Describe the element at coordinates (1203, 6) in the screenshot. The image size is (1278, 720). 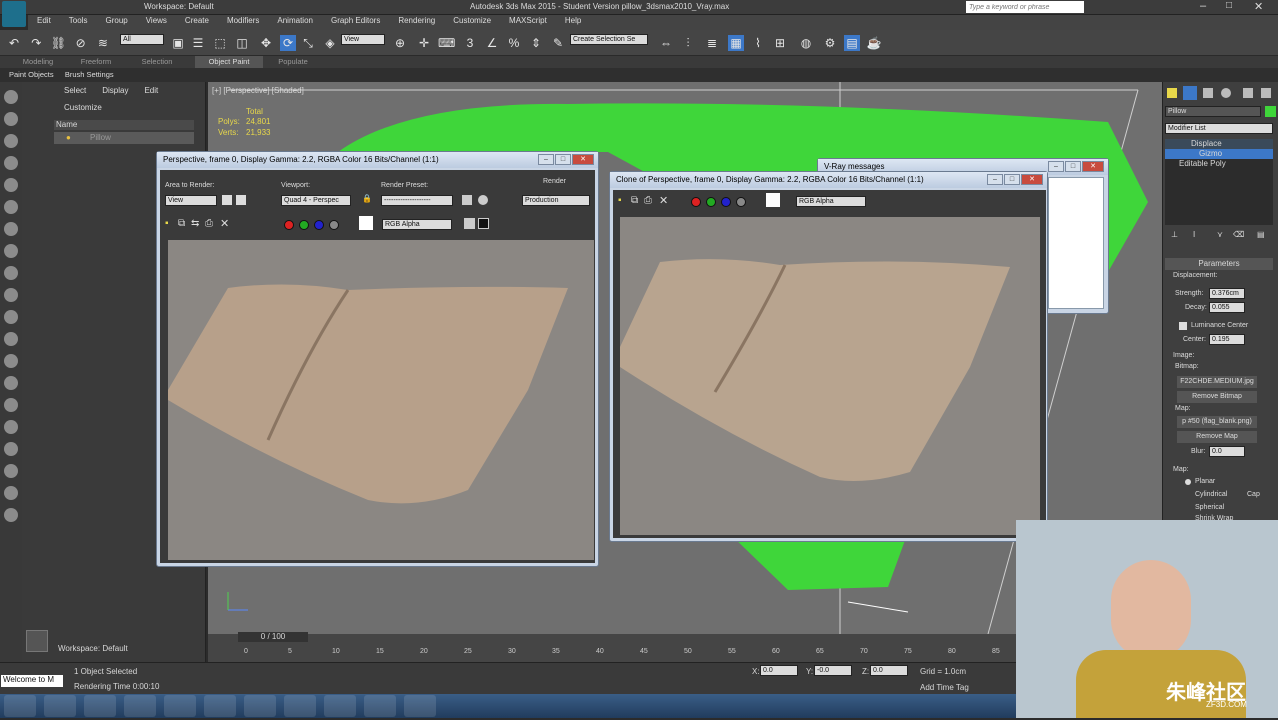
I see `minimize-icon: –` at that location.